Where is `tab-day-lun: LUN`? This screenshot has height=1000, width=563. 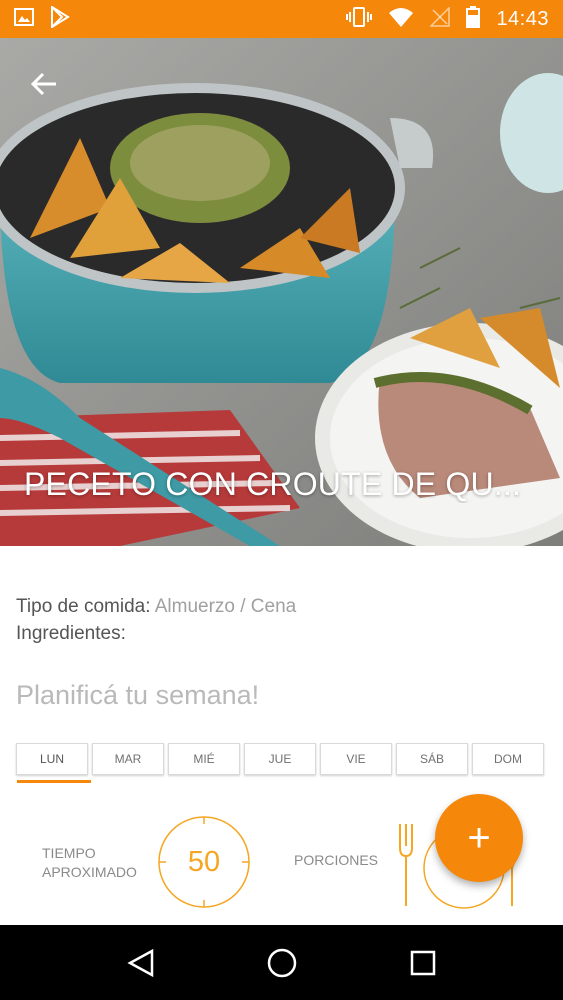
tab-day-lun: LUN is located at coordinates (52, 759).